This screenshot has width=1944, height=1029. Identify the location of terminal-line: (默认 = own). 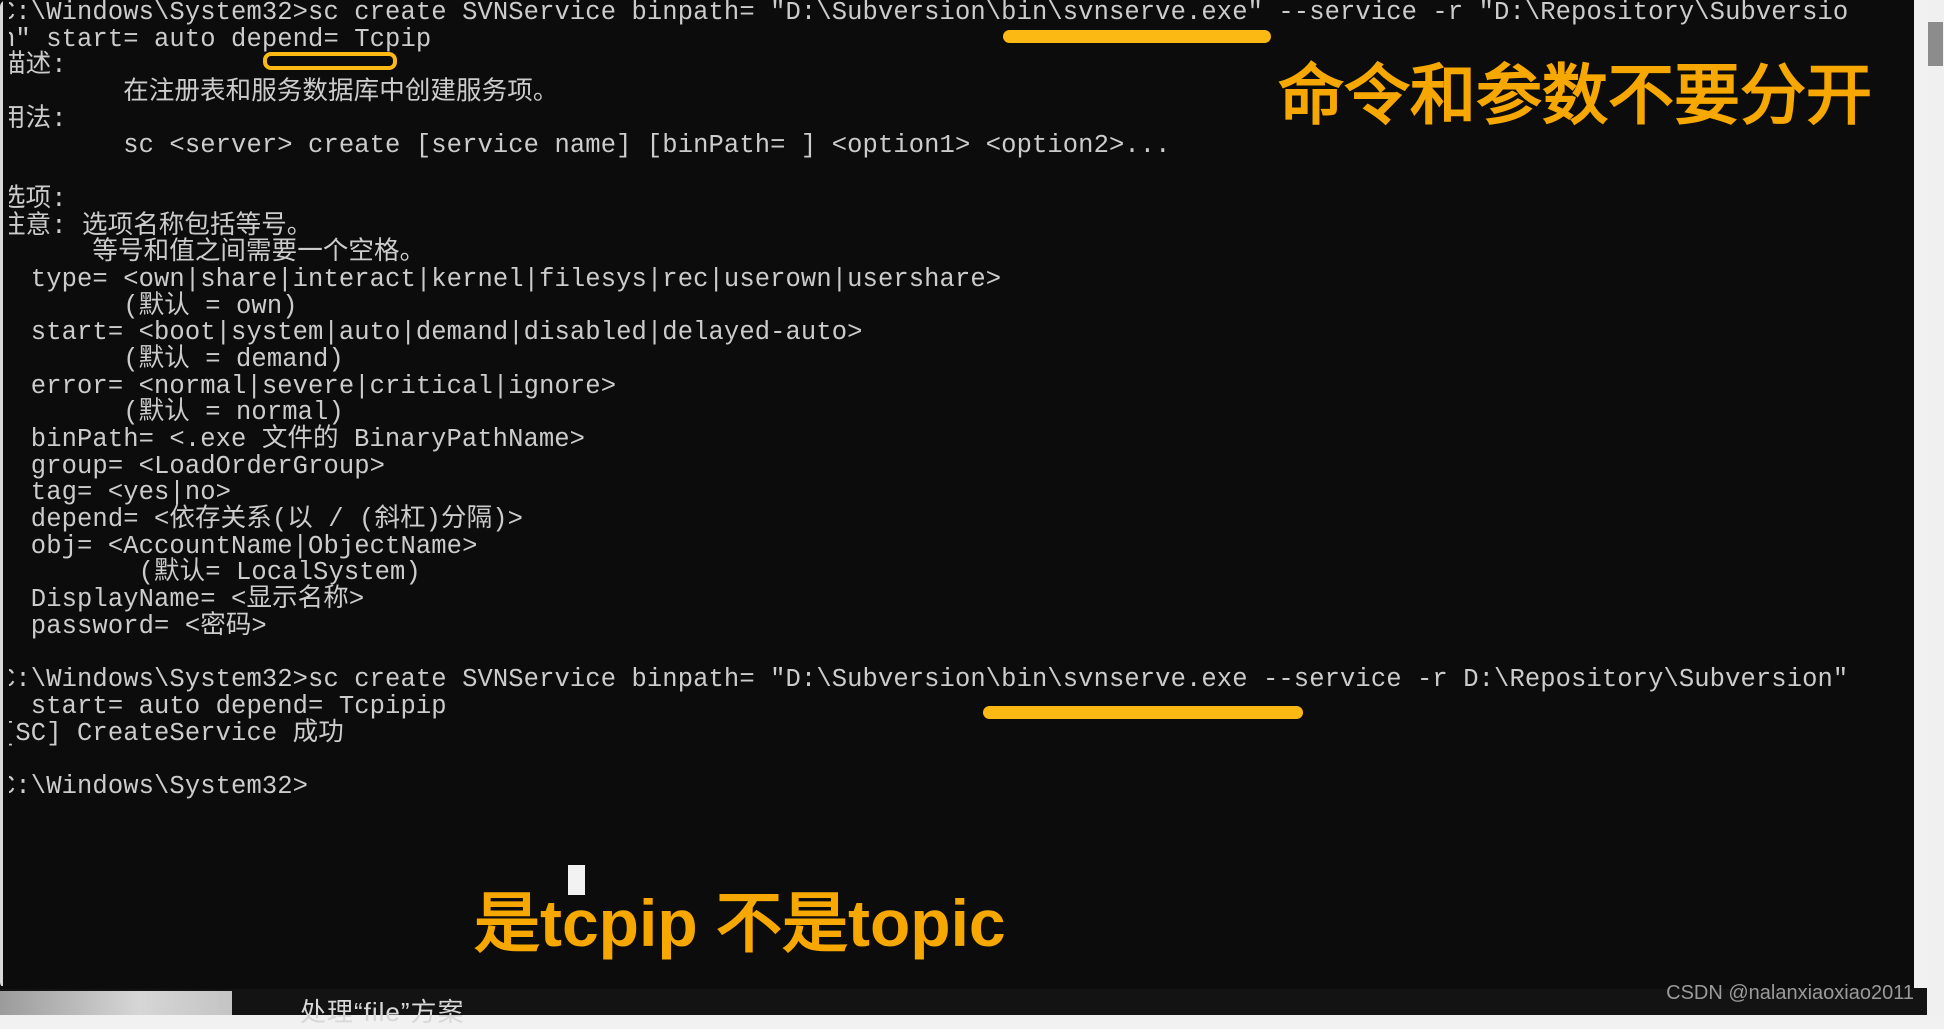
(149, 306).